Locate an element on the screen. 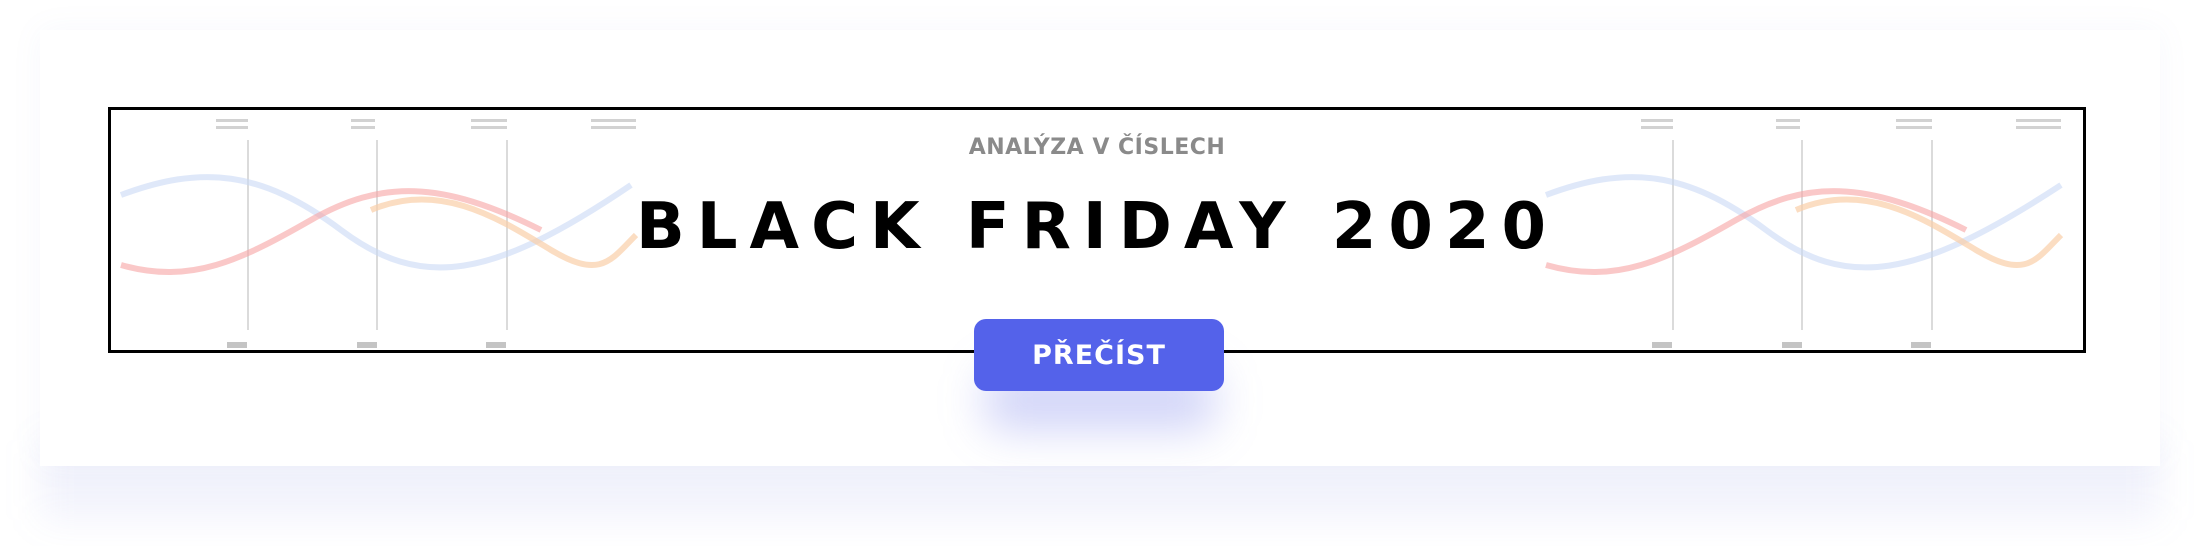 This screenshot has height=546, width=2200. read-button: PŘEČÍST is located at coordinates (1099, 355).